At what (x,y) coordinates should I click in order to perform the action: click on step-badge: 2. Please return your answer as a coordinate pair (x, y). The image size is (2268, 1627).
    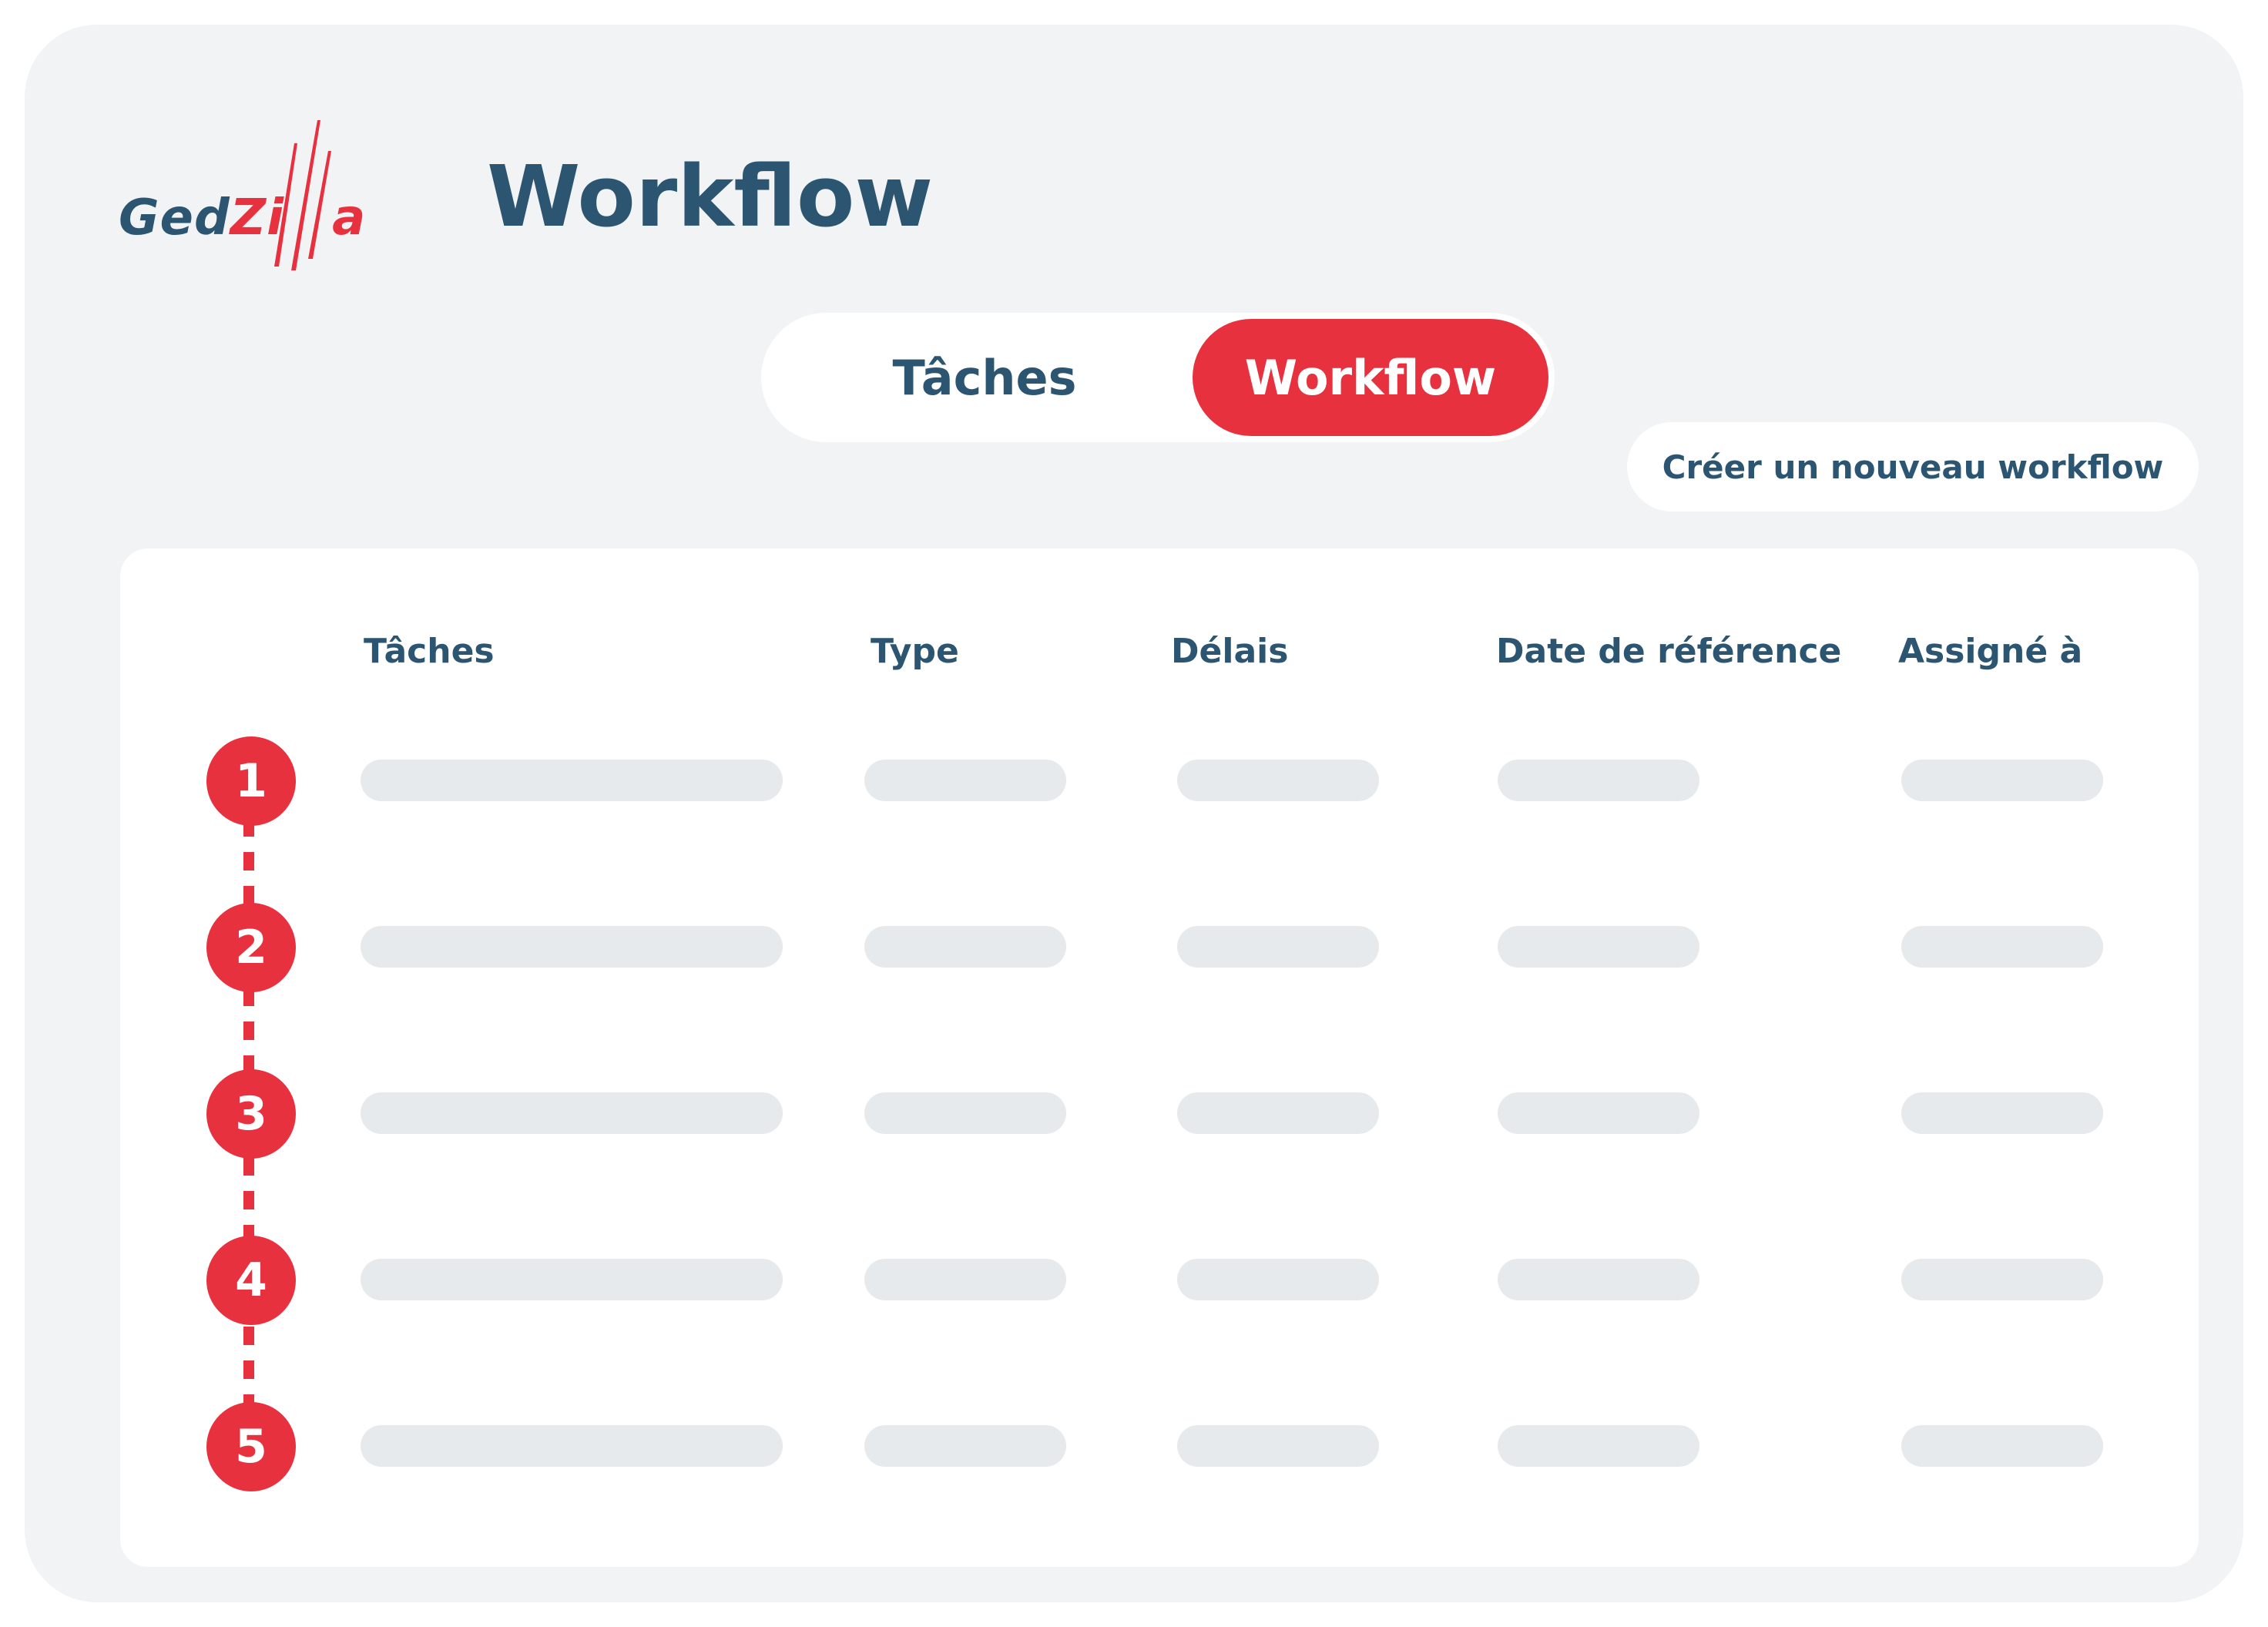
    Looking at the image, I should click on (251, 947).